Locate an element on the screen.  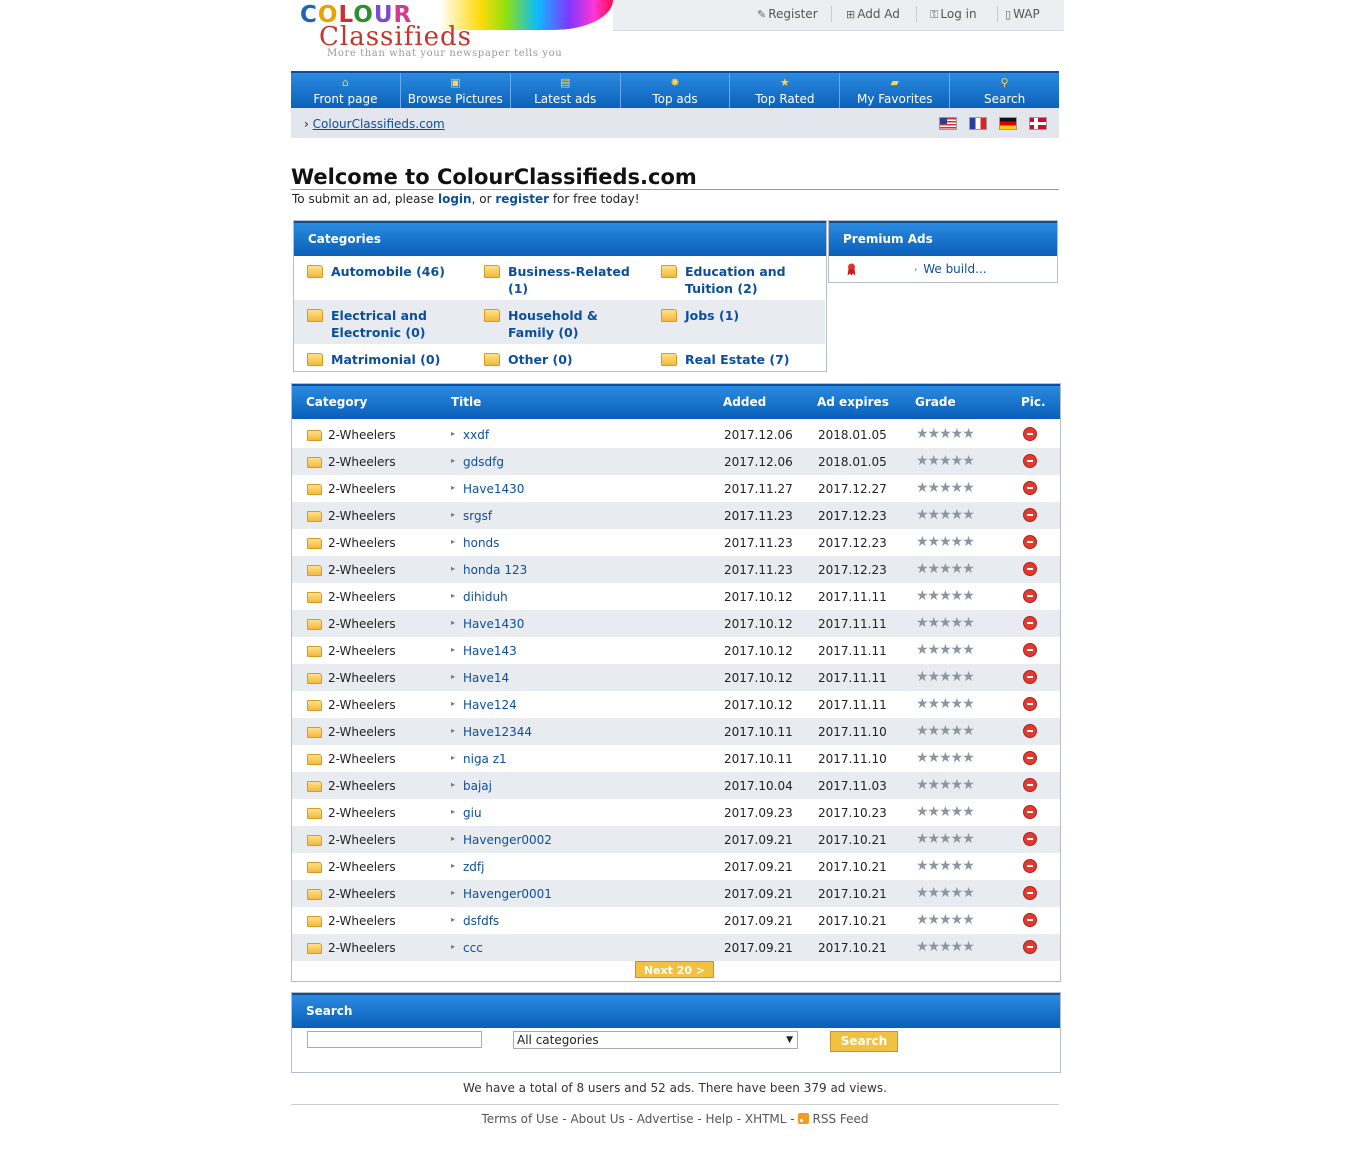
row-title-link: niga z1 is located at coordinates (485, 759).